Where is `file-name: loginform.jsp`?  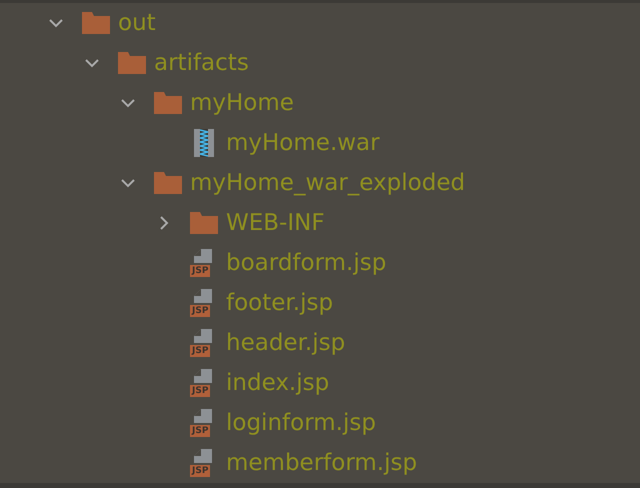
file-name: loginform.jsp is located at coordinates (301, 423).